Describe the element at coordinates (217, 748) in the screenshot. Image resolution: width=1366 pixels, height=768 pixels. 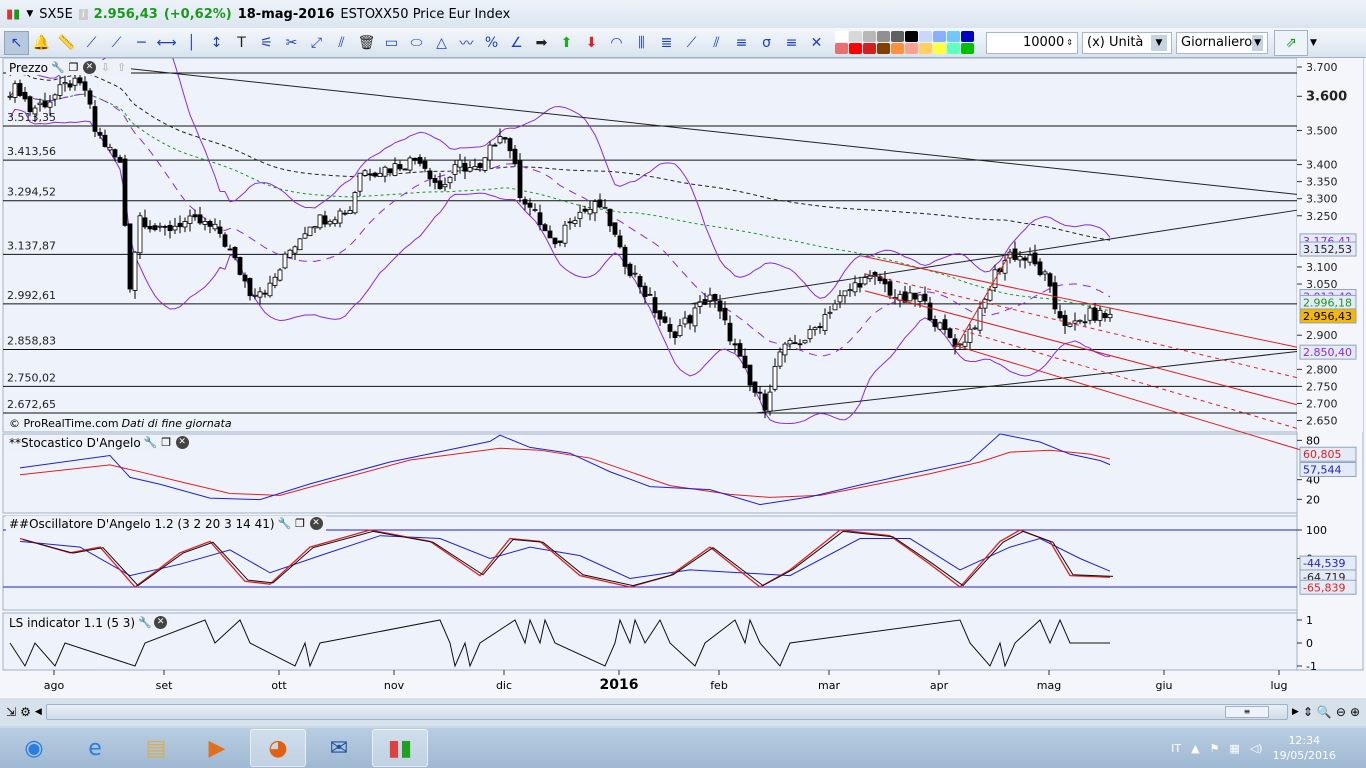
I see `media-player-icon: ▶` at that location.